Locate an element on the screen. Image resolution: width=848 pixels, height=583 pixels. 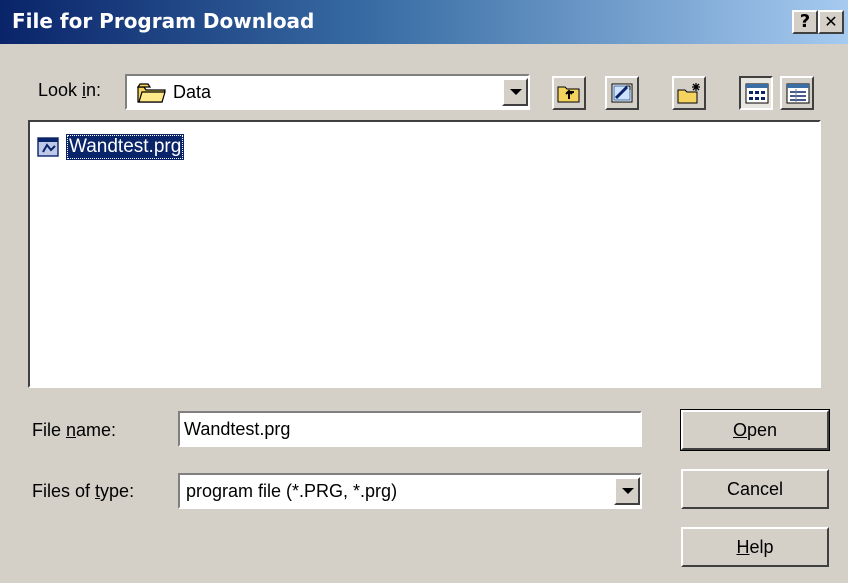
open-button: Open is located at coordinates (755, 430).